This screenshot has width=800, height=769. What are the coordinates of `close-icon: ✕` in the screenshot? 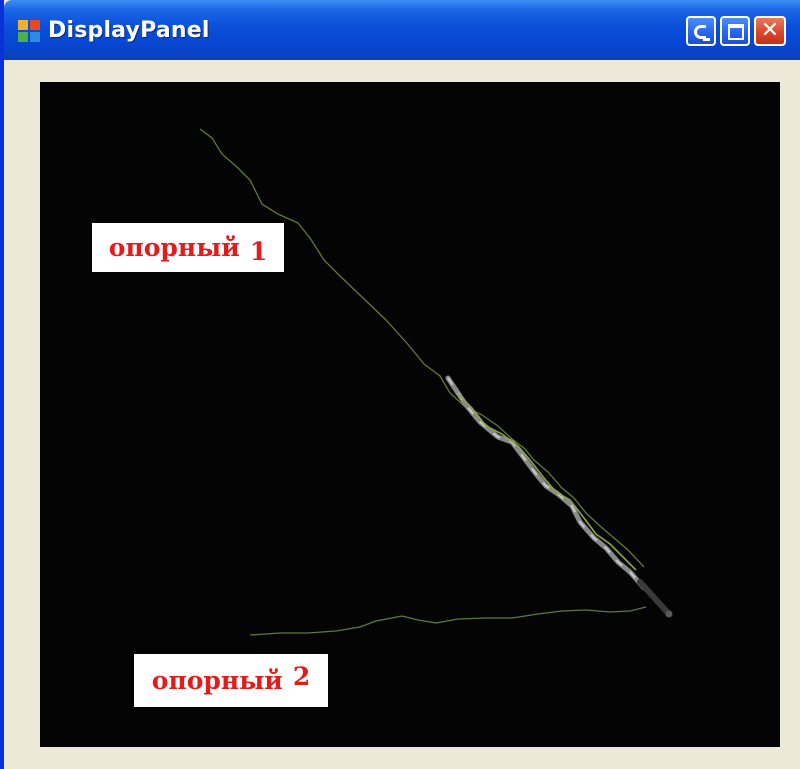 It's located at (770, 30).